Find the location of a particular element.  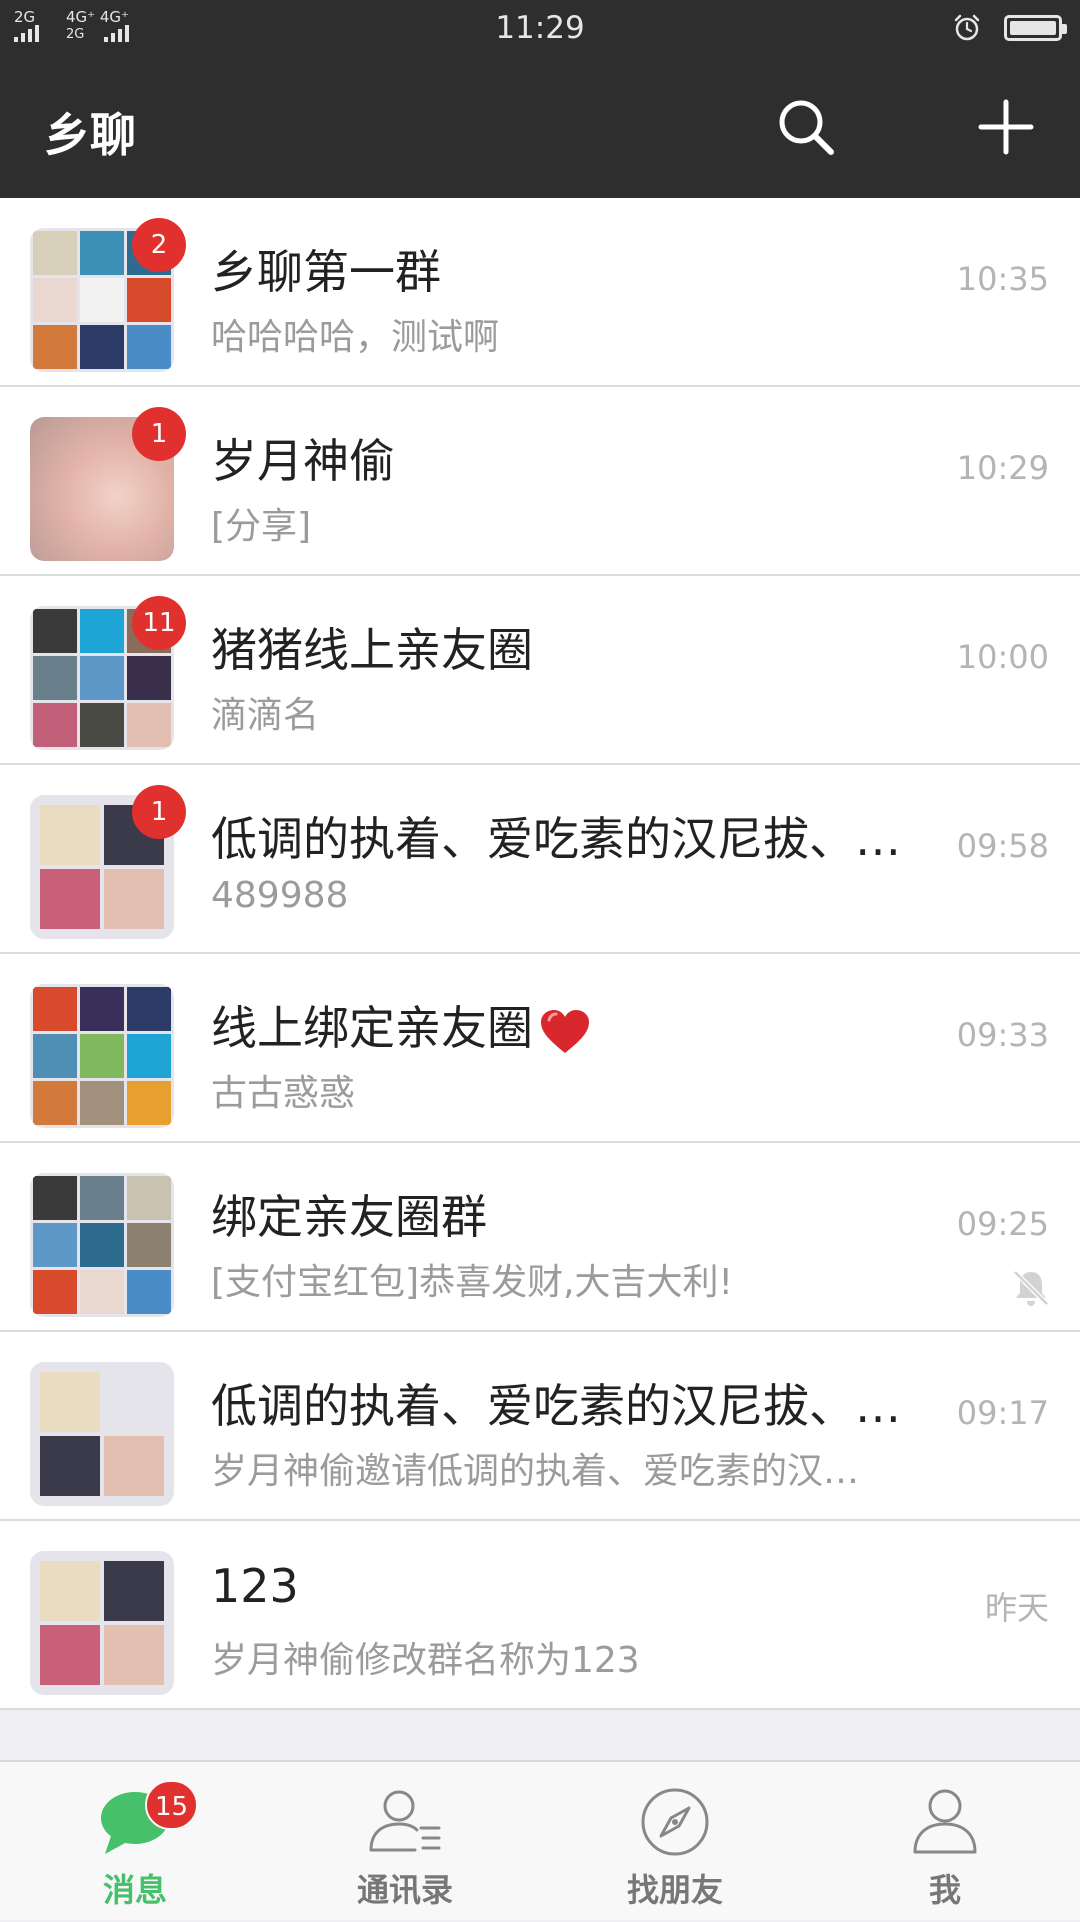

tab-label: 找朋友 is located at coordinates (674, 1890).